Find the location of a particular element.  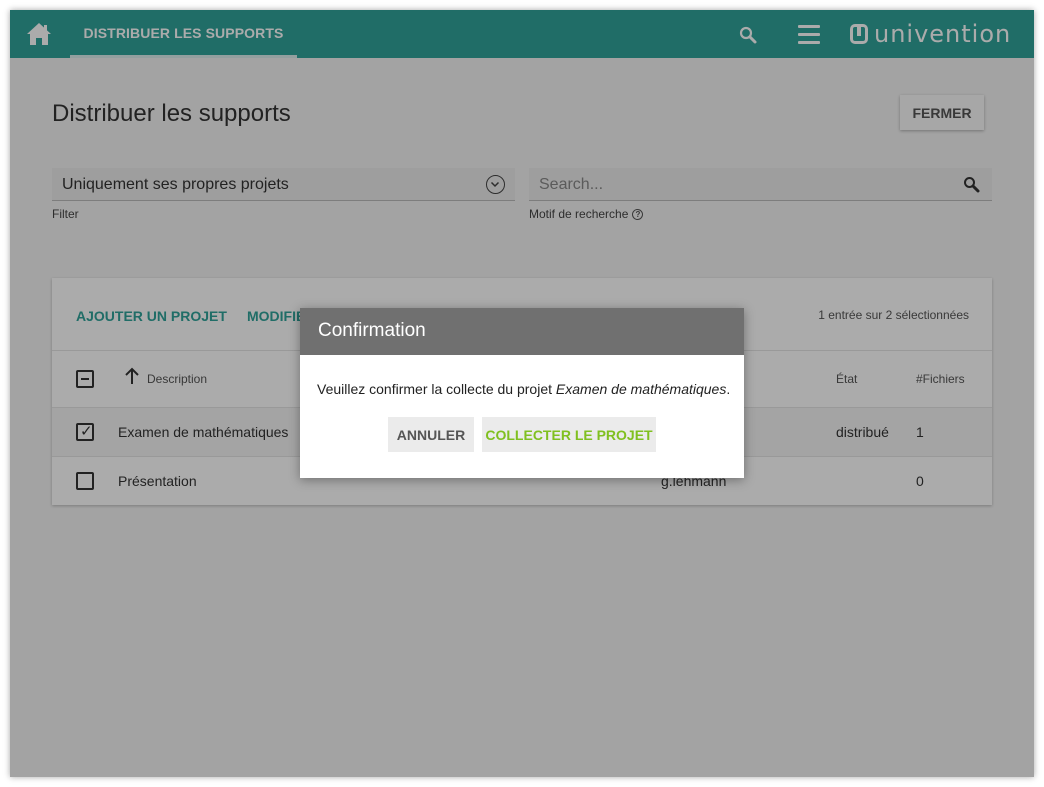

cancel-button: ANNULER is located at coordinates (431, 434).